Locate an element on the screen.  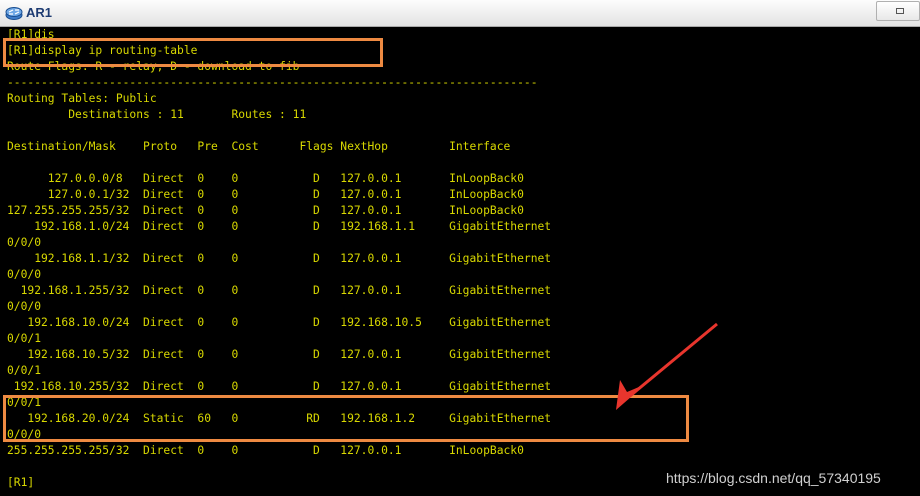
restore-icon is located at coordinates (900, 11).